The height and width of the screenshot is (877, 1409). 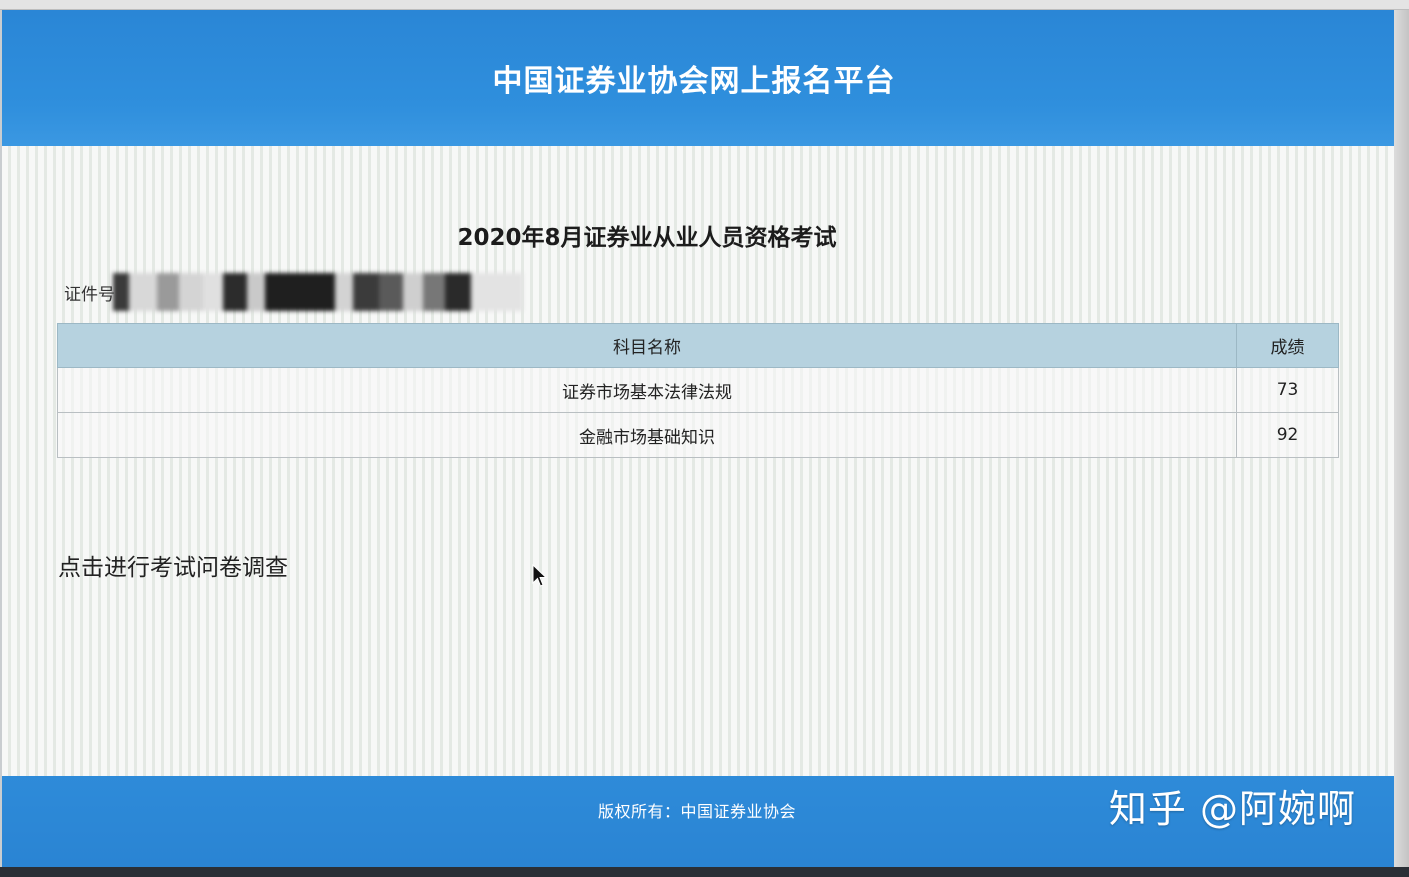 What do you see at coordinates (647, 435) in the screenshot?
I see `subject-cell: 金融市场基础知识` at bounding box center [647, 435].